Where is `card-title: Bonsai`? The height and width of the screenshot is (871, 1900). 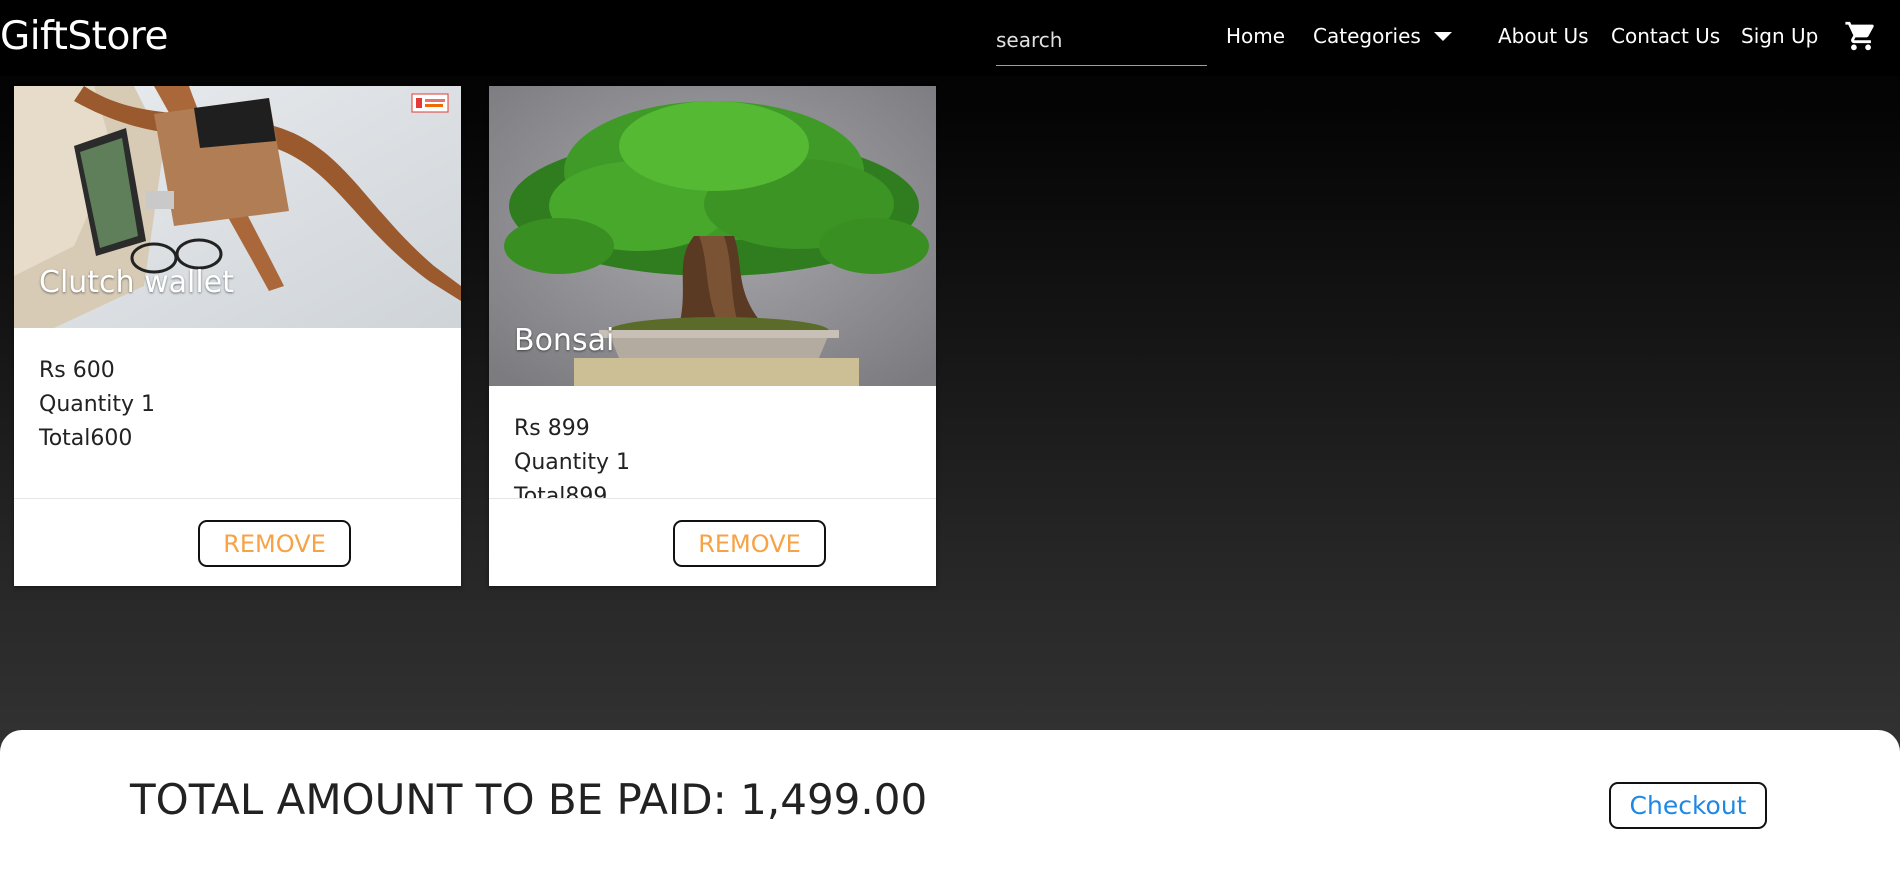
card-title: Bonsai is located at coordinates (564, 340).